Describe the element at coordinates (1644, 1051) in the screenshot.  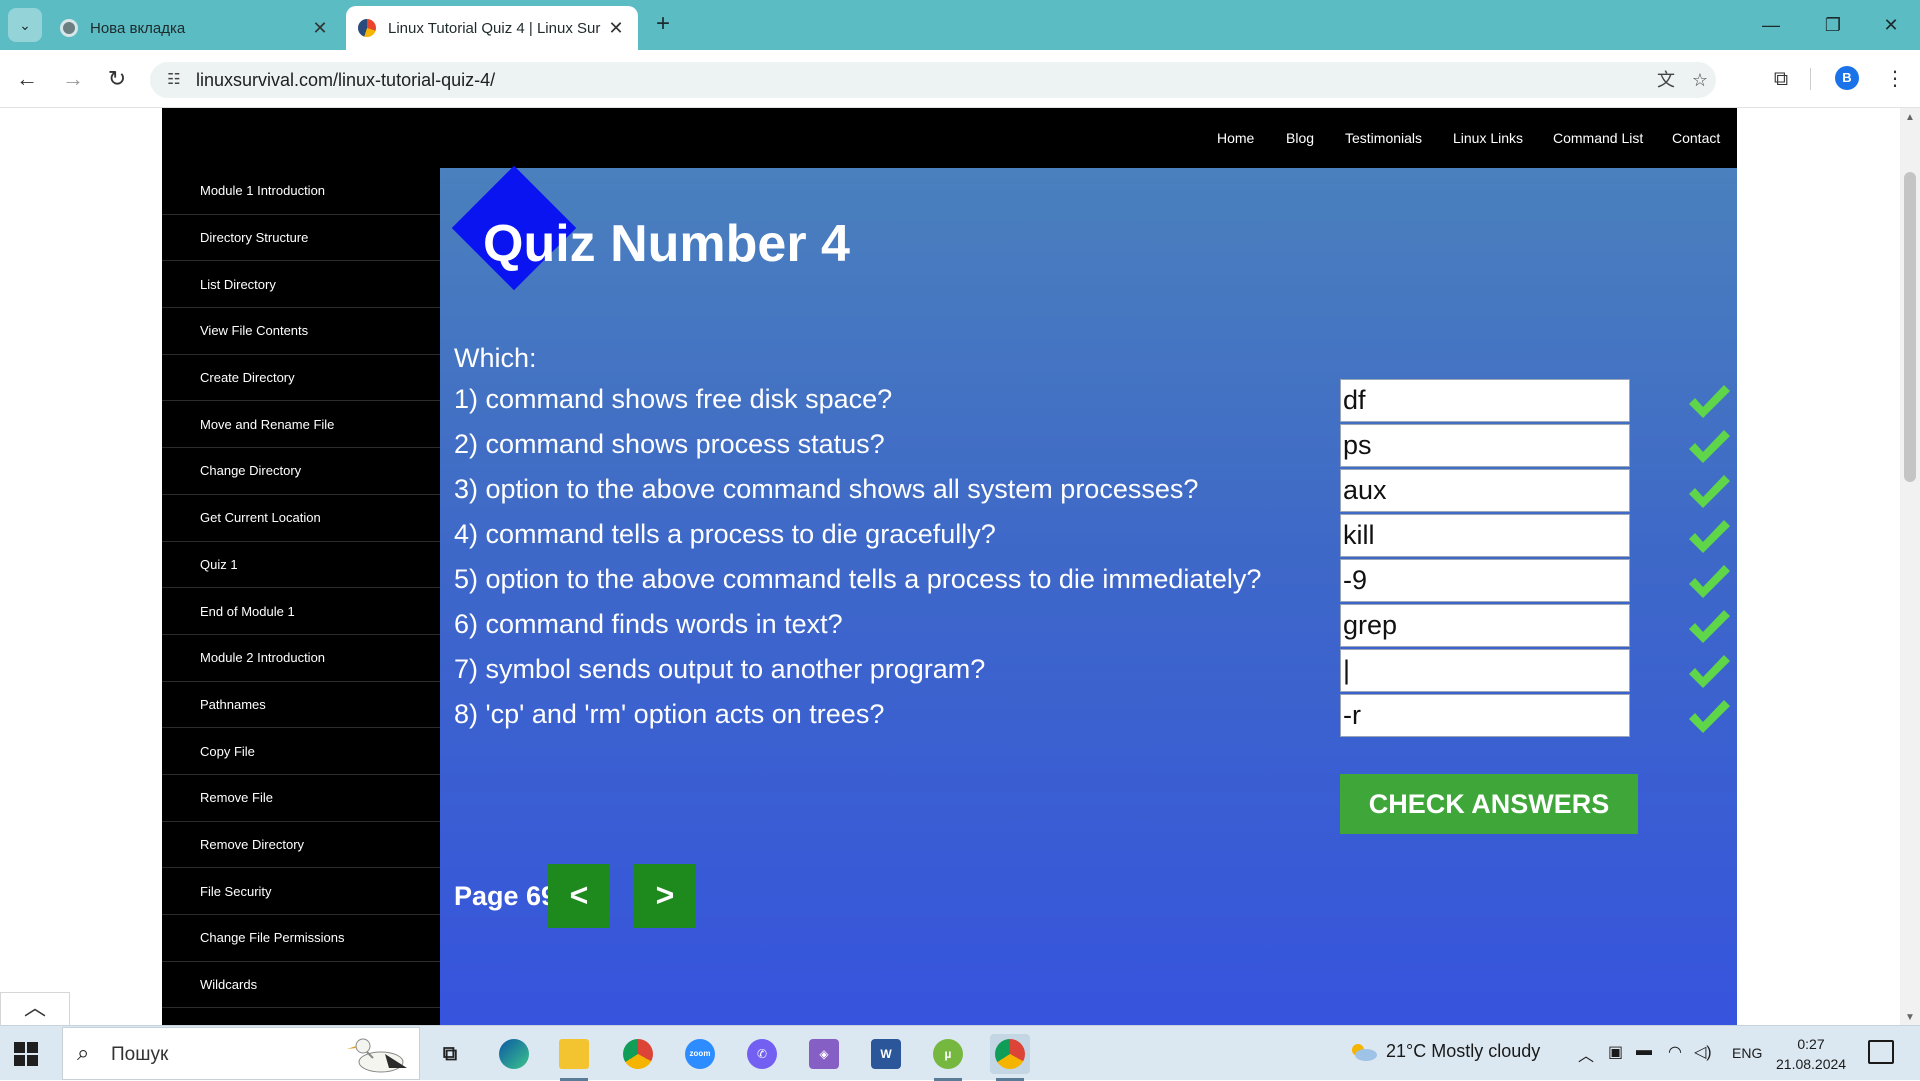
I see `battery-icon: ▬` at that location.